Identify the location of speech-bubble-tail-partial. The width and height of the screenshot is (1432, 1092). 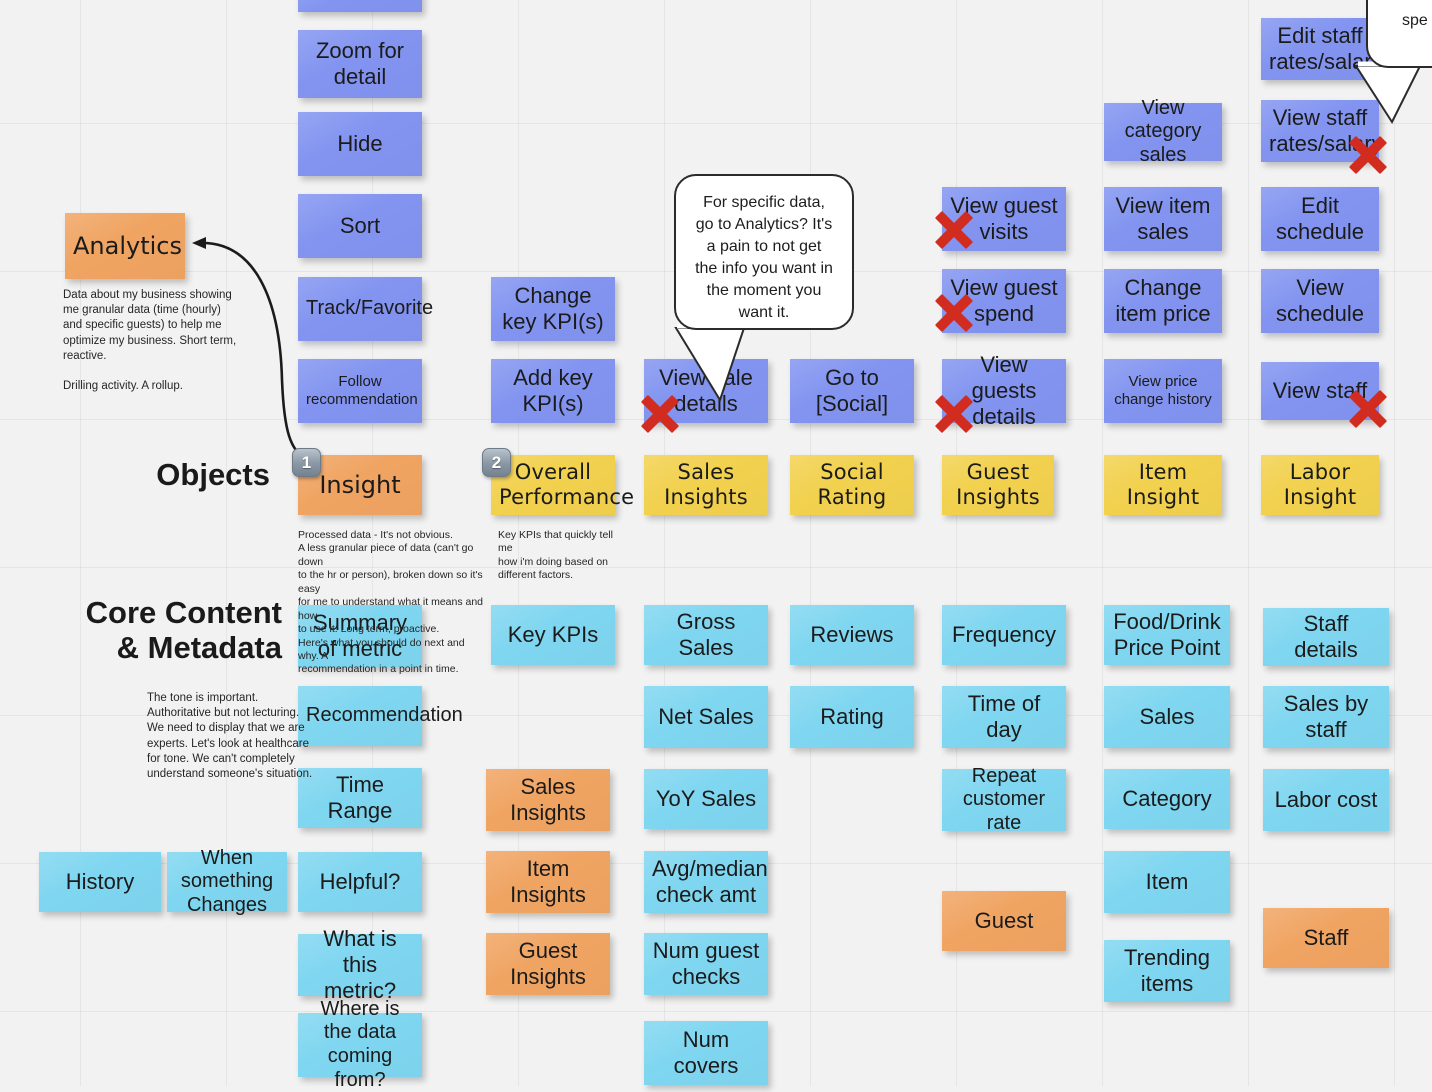
(1388, 93).